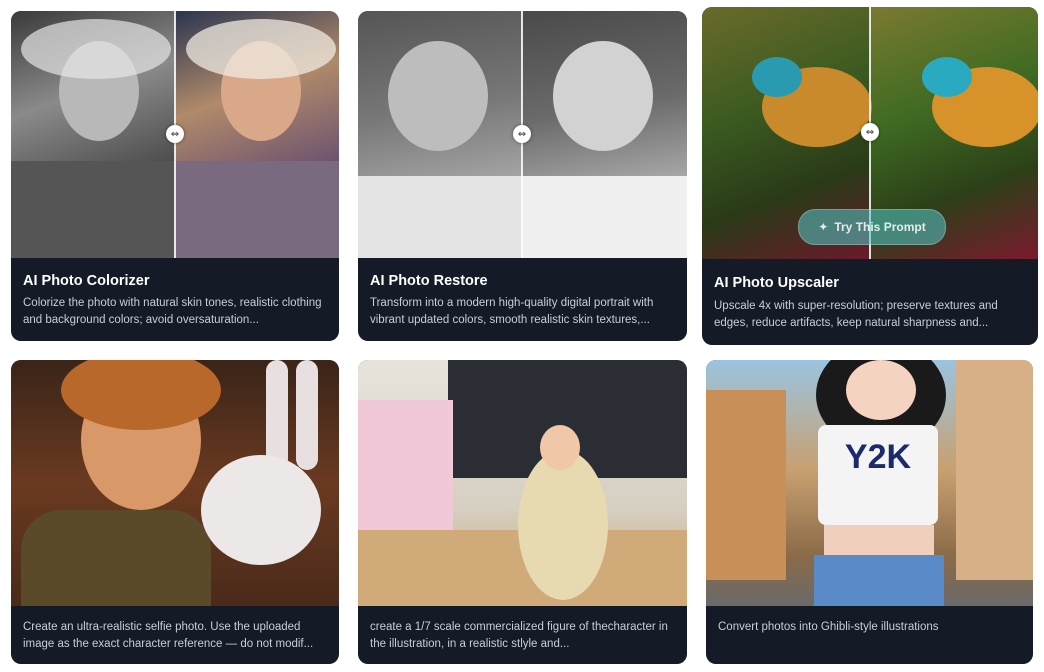 The image size is (1044, 672). I want to click on card-title: AI Photo Colorizer, so click(86, 281).